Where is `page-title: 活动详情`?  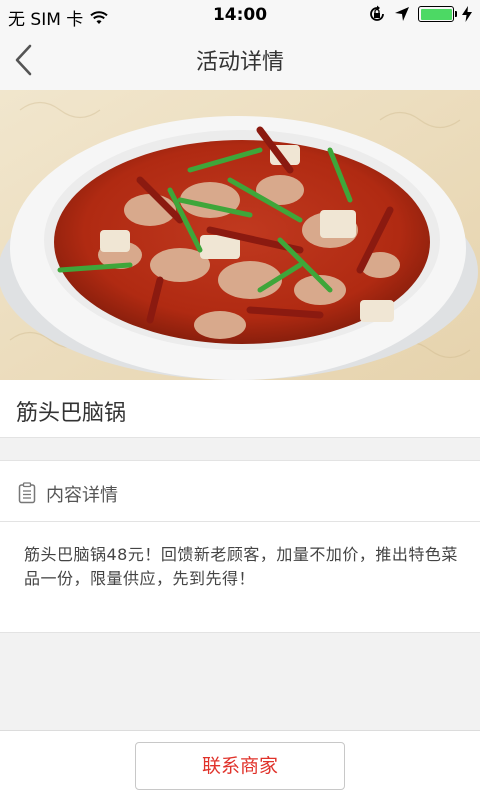
page-title: 活动详情 is located at coordinates (239, 62).